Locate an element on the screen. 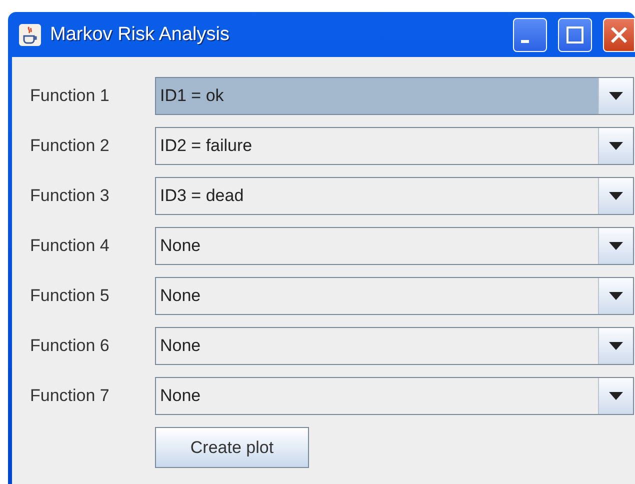  maximize-button is located at coordinates (575, 35).